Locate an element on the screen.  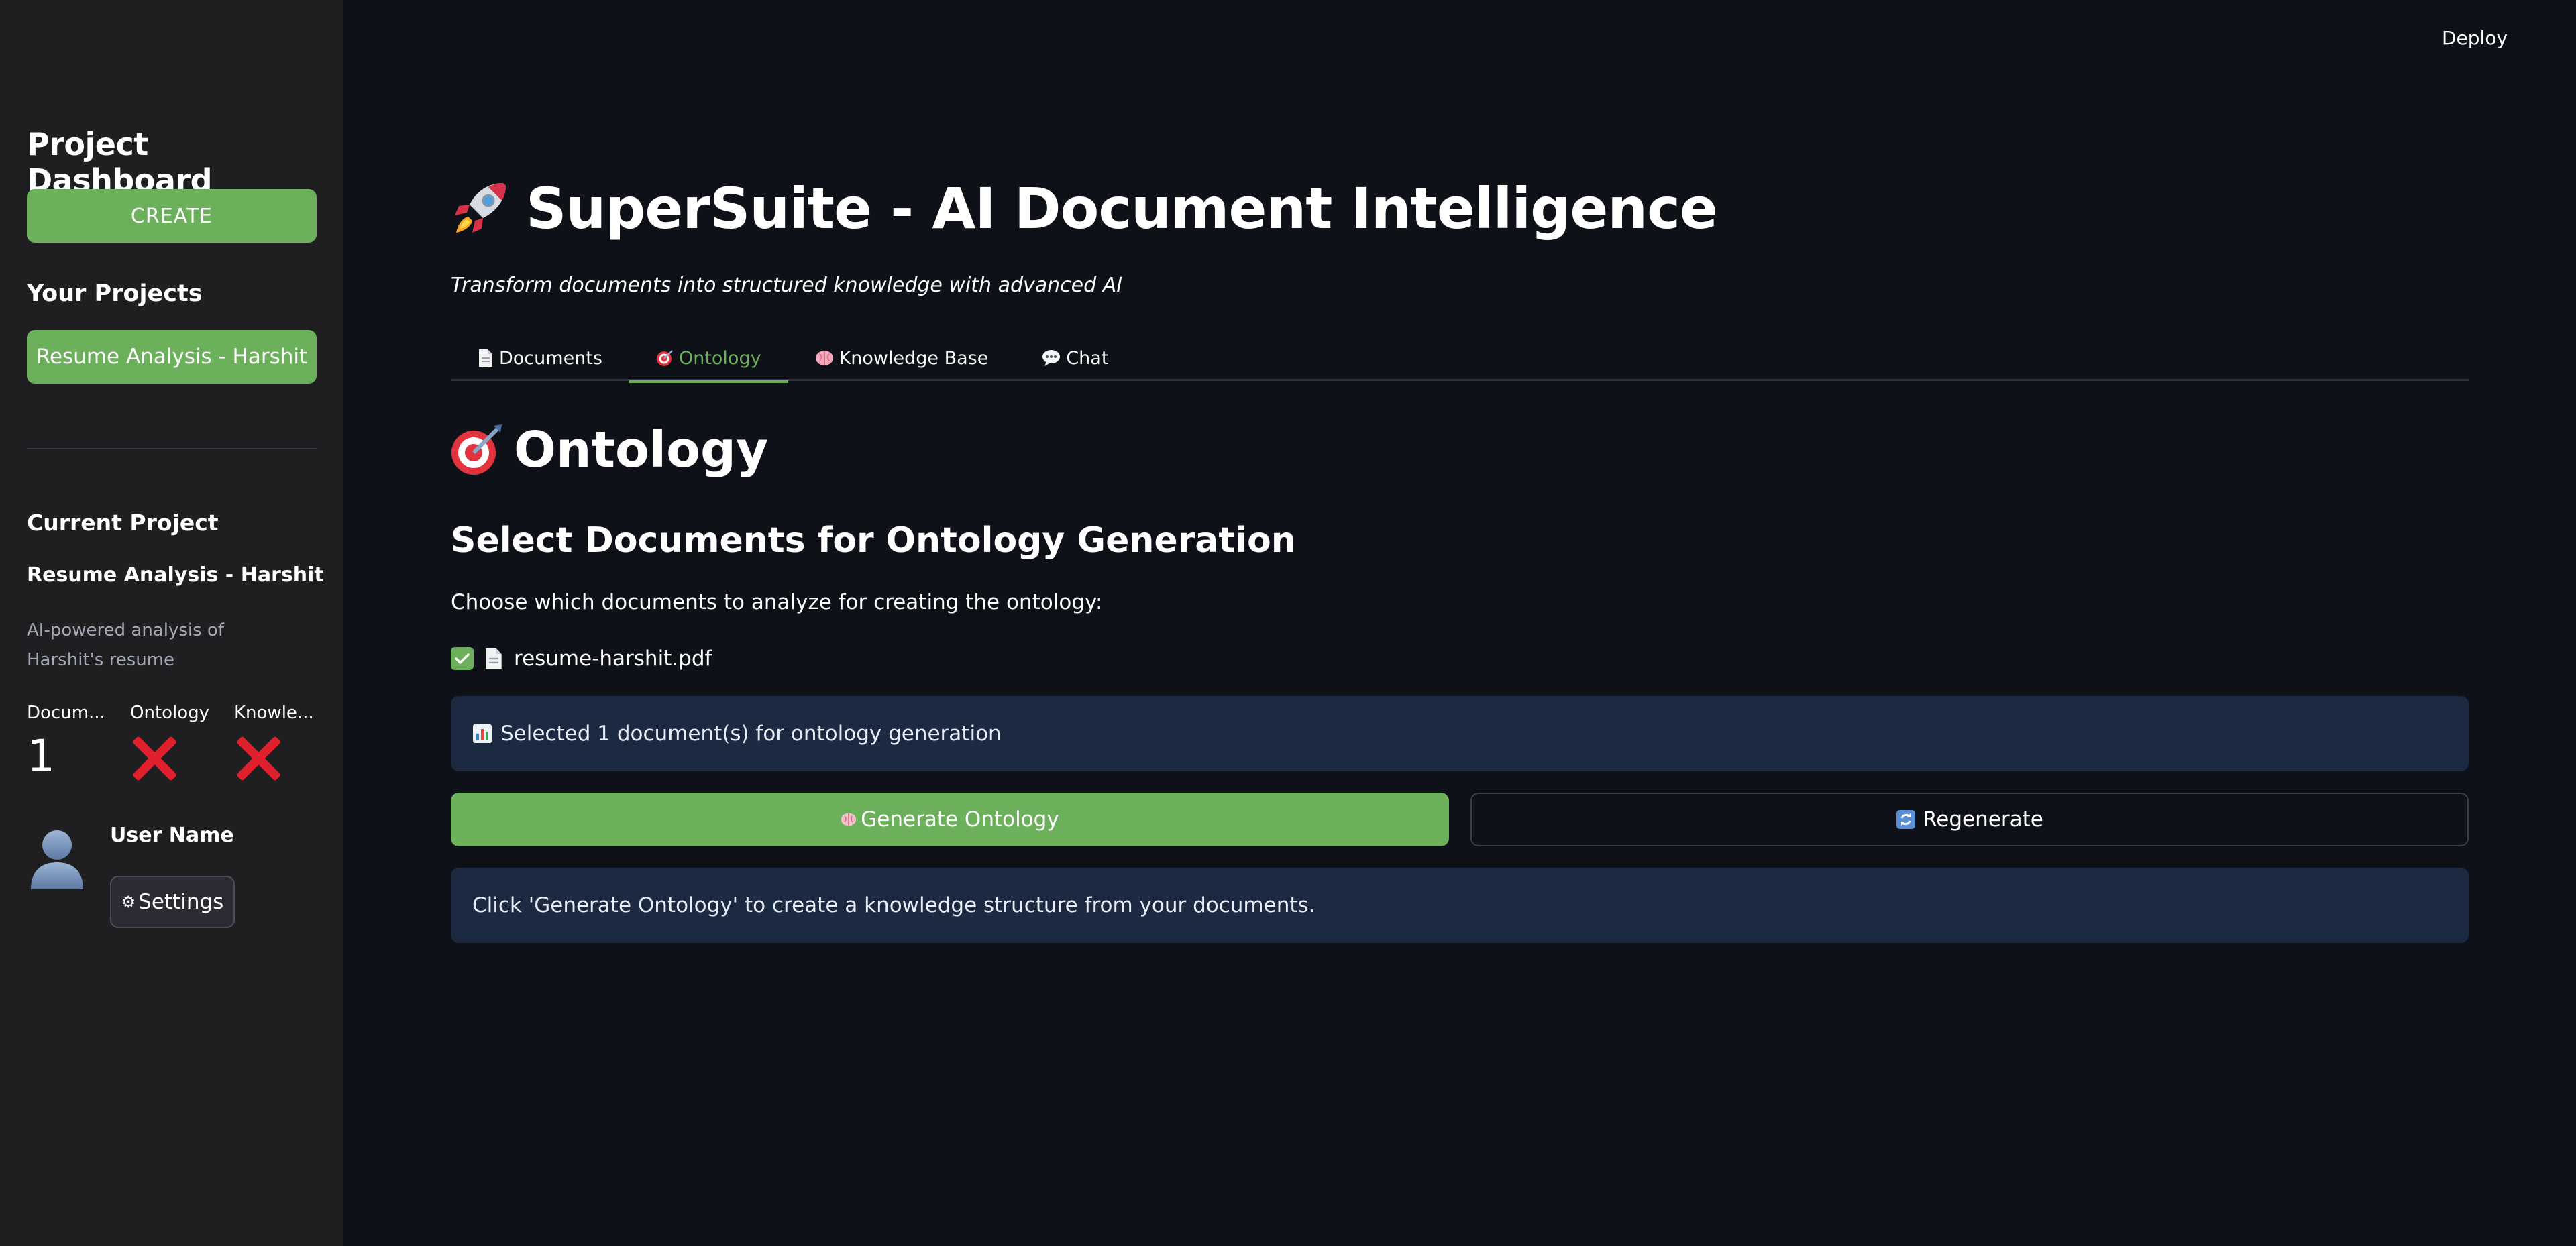
tab-ontology: Ontology is located at coordinates (708, 359).